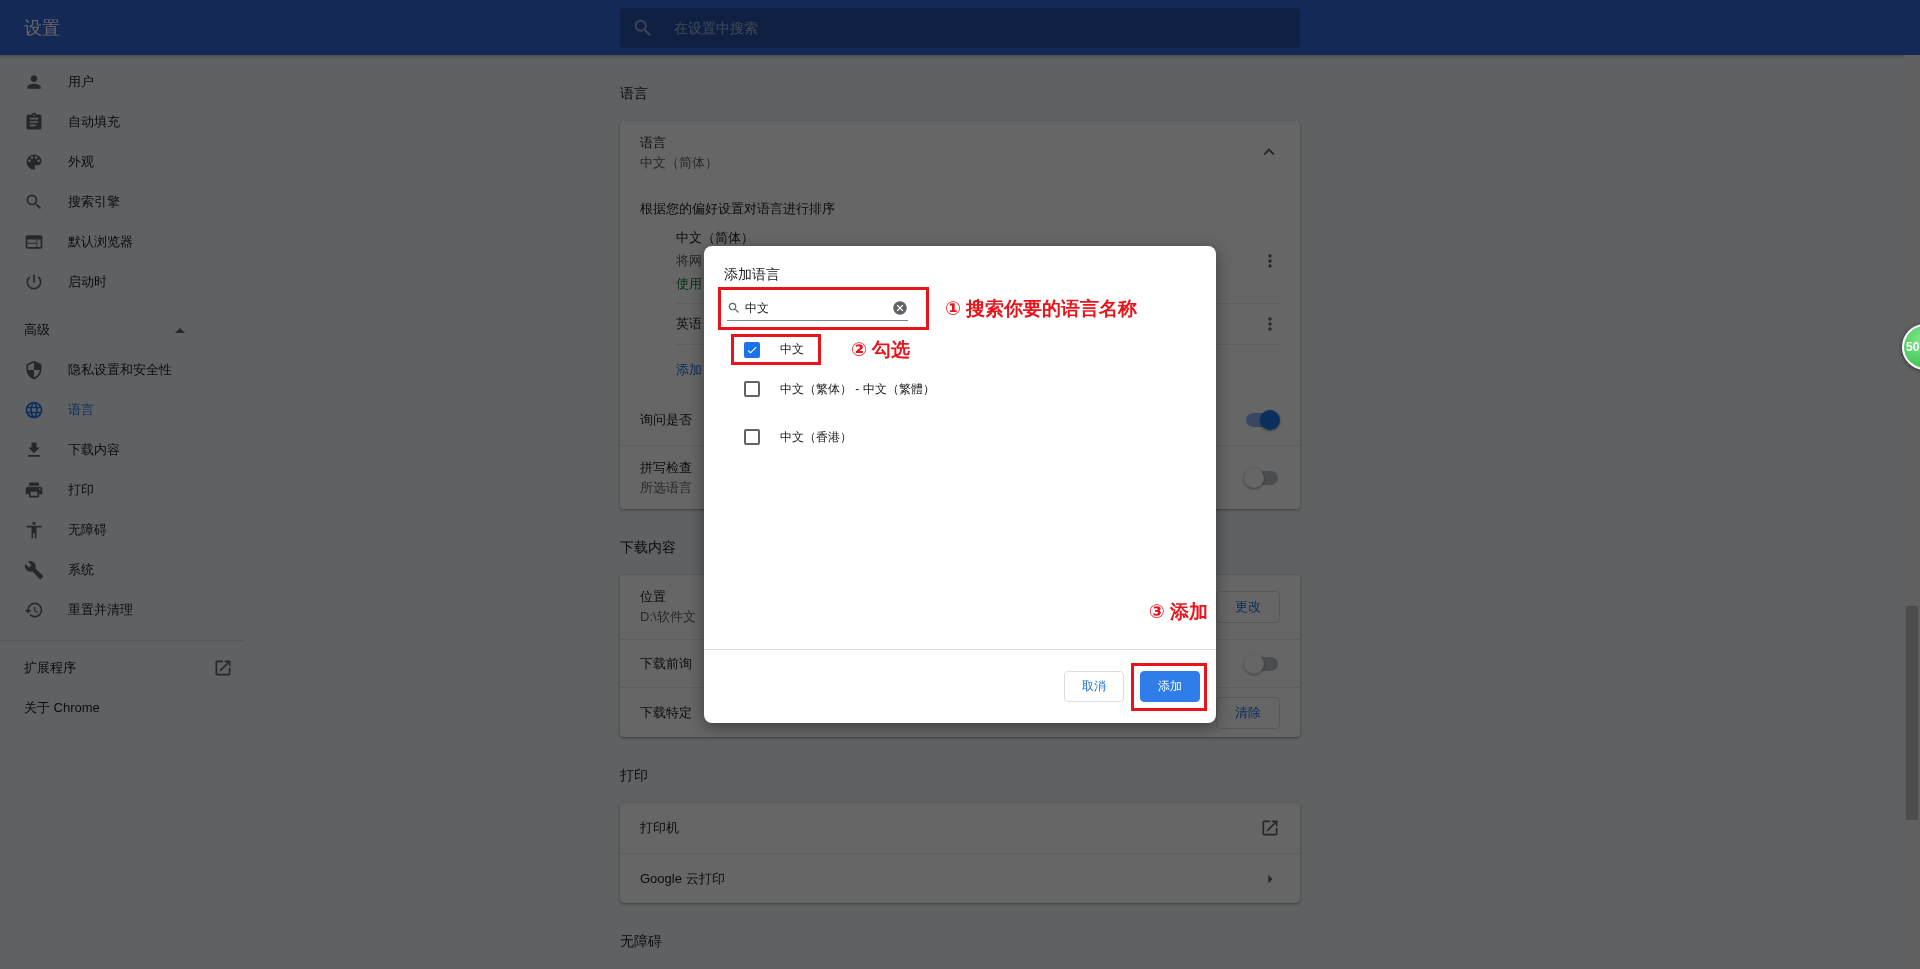 The width and height of the screenshot is (1920, 969). What do you see at coordinates (128, 668) in the screenshot?
I see `sidebar-link: 扩展程序` at bounding box center [128, 668].